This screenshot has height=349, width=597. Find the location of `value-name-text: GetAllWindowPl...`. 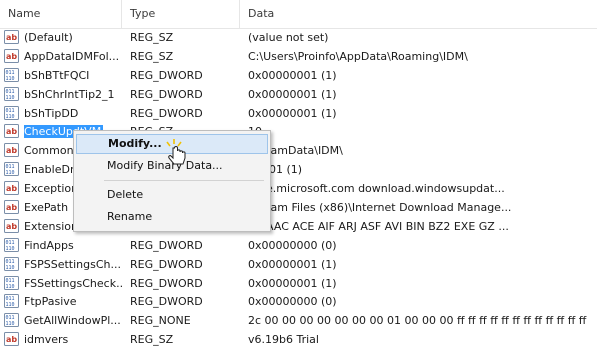

value-name-text: GetAllWindowPl... is located at coordinates (72, 321).